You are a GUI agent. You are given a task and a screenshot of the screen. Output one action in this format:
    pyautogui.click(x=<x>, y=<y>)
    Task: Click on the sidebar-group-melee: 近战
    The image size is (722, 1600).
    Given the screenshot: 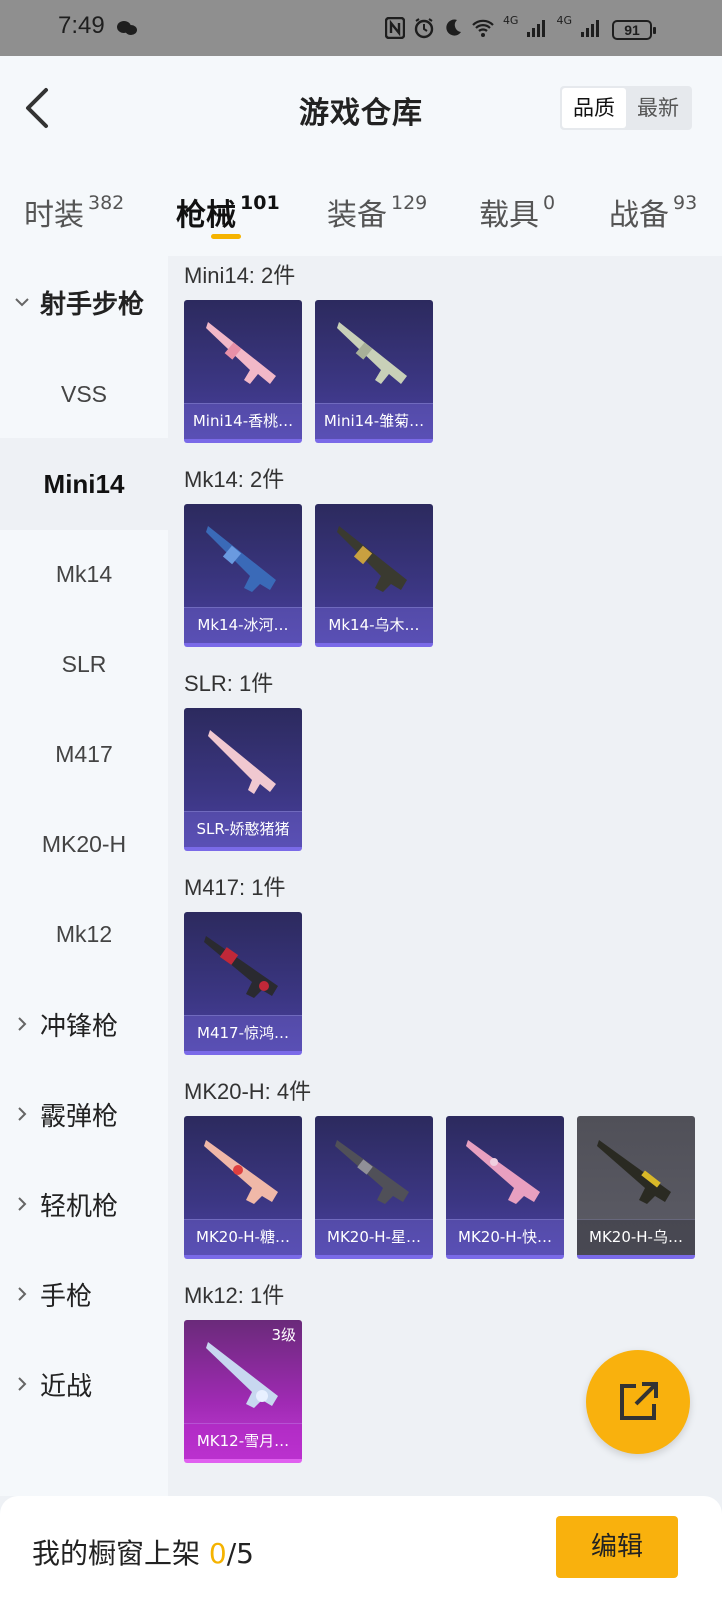 What is the action you would take?
    pyautogui.click(x=84, y=1384)
    